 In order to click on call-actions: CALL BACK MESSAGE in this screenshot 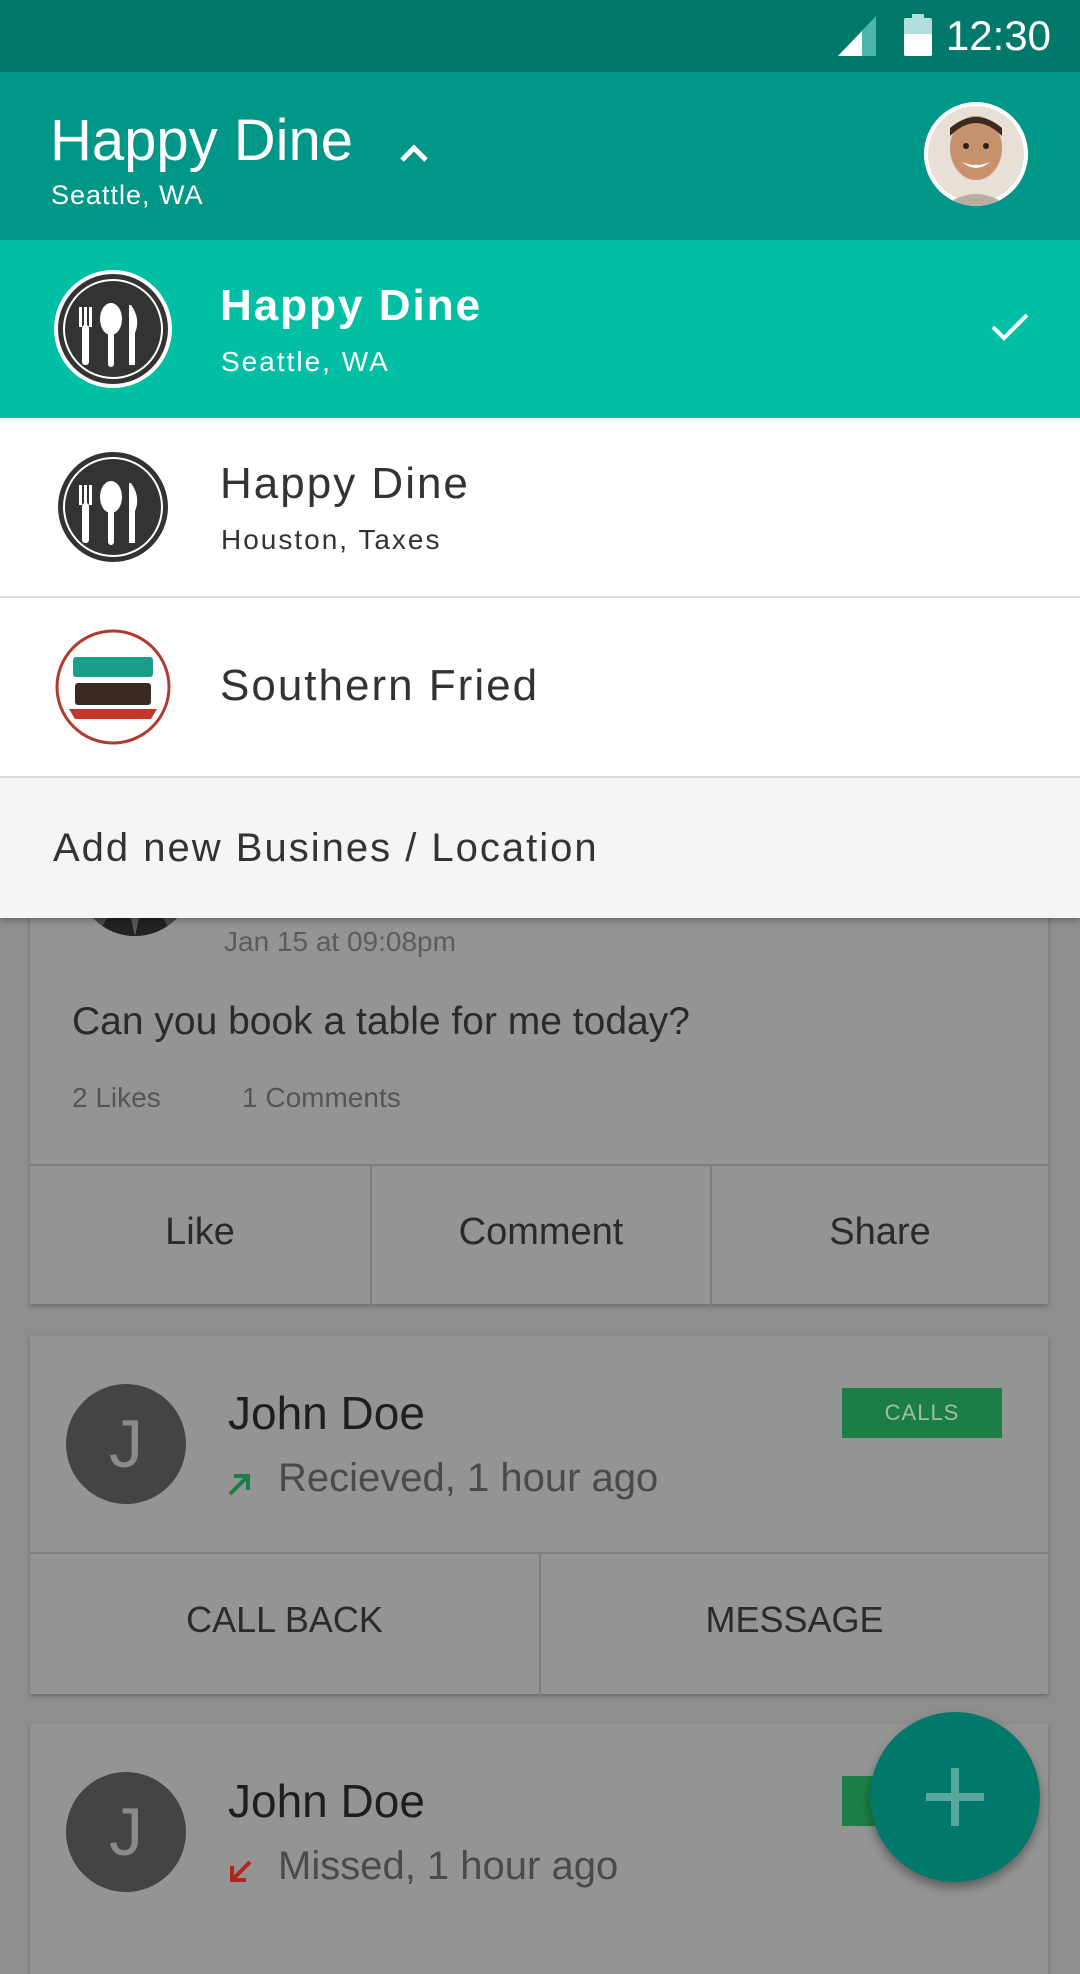, I will do `click(539, 1624)`.